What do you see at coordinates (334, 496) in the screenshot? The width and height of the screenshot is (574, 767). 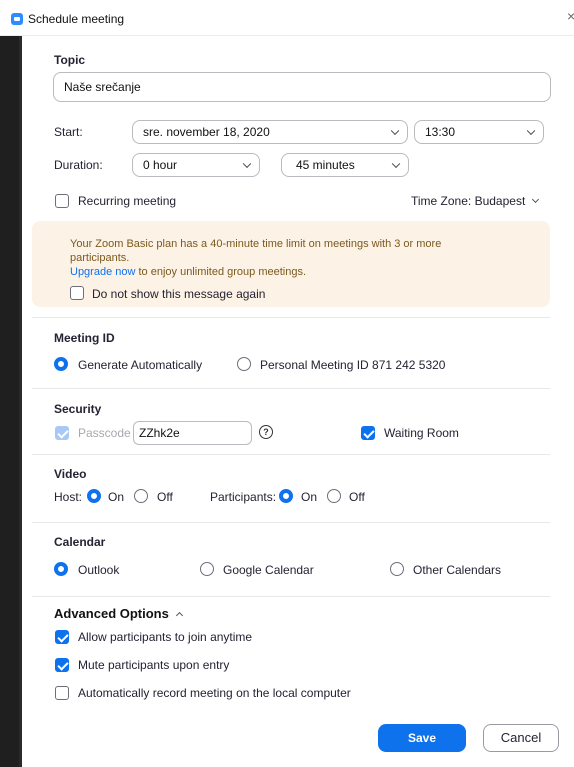 I see `participants-video-off-radio` at bounding box center [334, 496].